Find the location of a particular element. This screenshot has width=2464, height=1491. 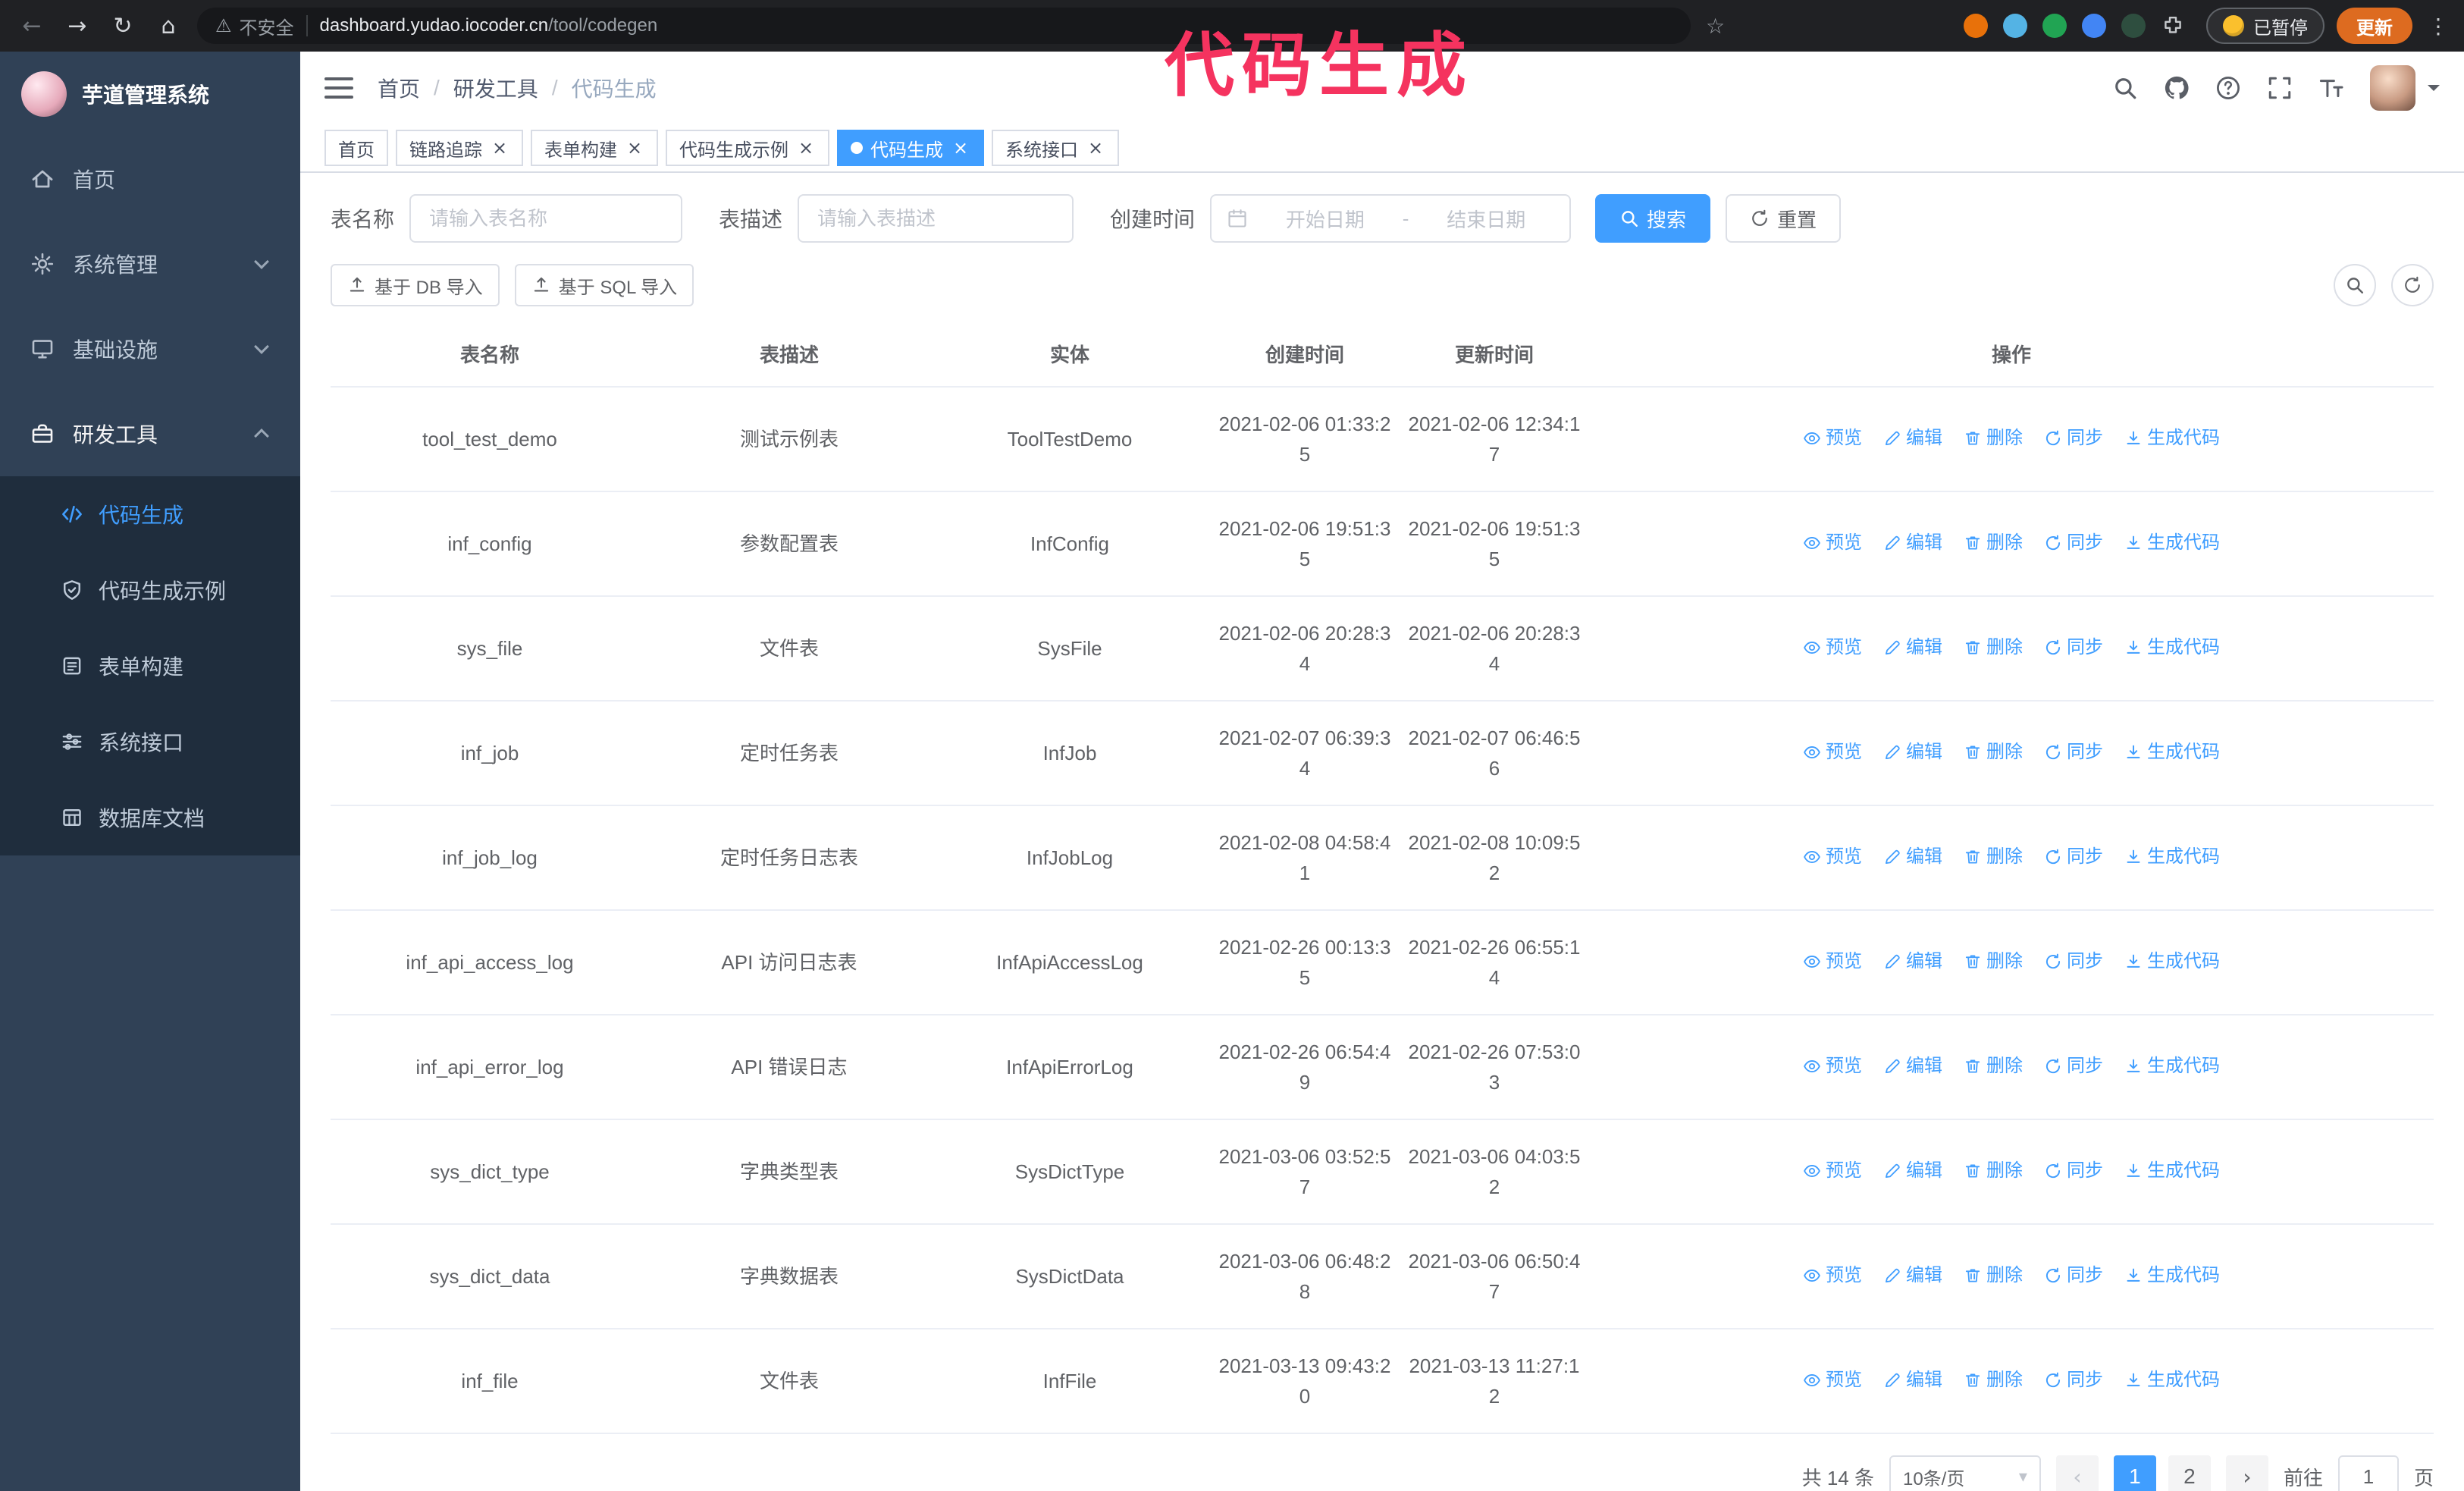

extensions-puzzle-icon is located at coordinates (2173, 26).